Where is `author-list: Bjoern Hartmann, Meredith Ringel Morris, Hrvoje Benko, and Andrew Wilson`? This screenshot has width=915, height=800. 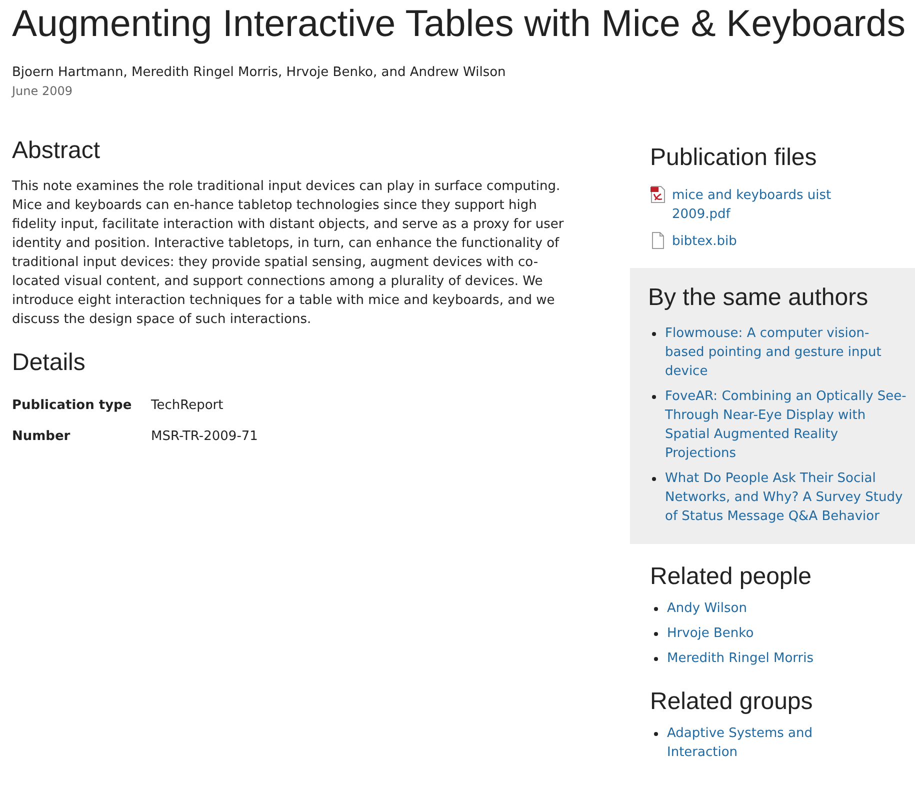
author-list: Bjoern Hartmann, Meredith Ringel Morris, Hrvoje Benko, and Andrew Wilson is located at coordinates (259, 72).